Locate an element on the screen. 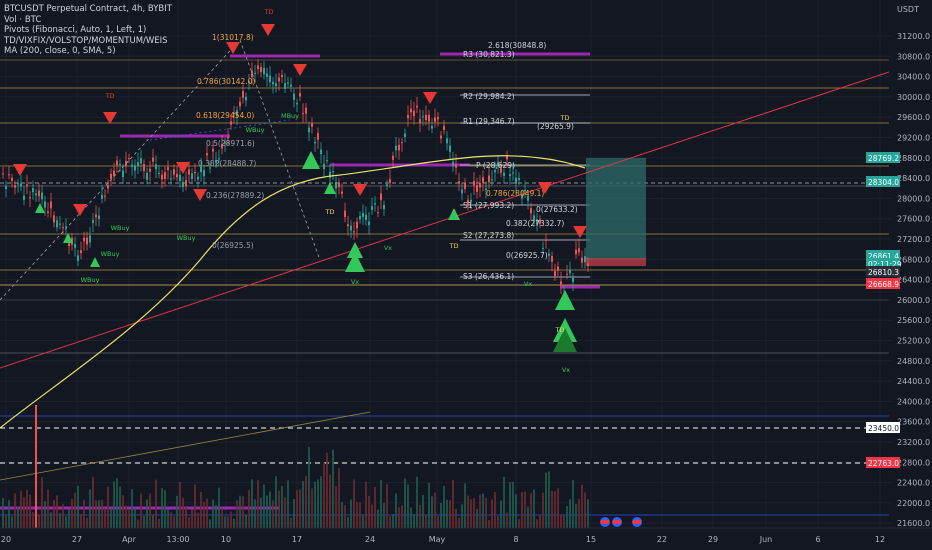 The width and height of the screenshot is (932, 550). fib-label: 0.236(27889.2) is located at coordinates (235, 195).